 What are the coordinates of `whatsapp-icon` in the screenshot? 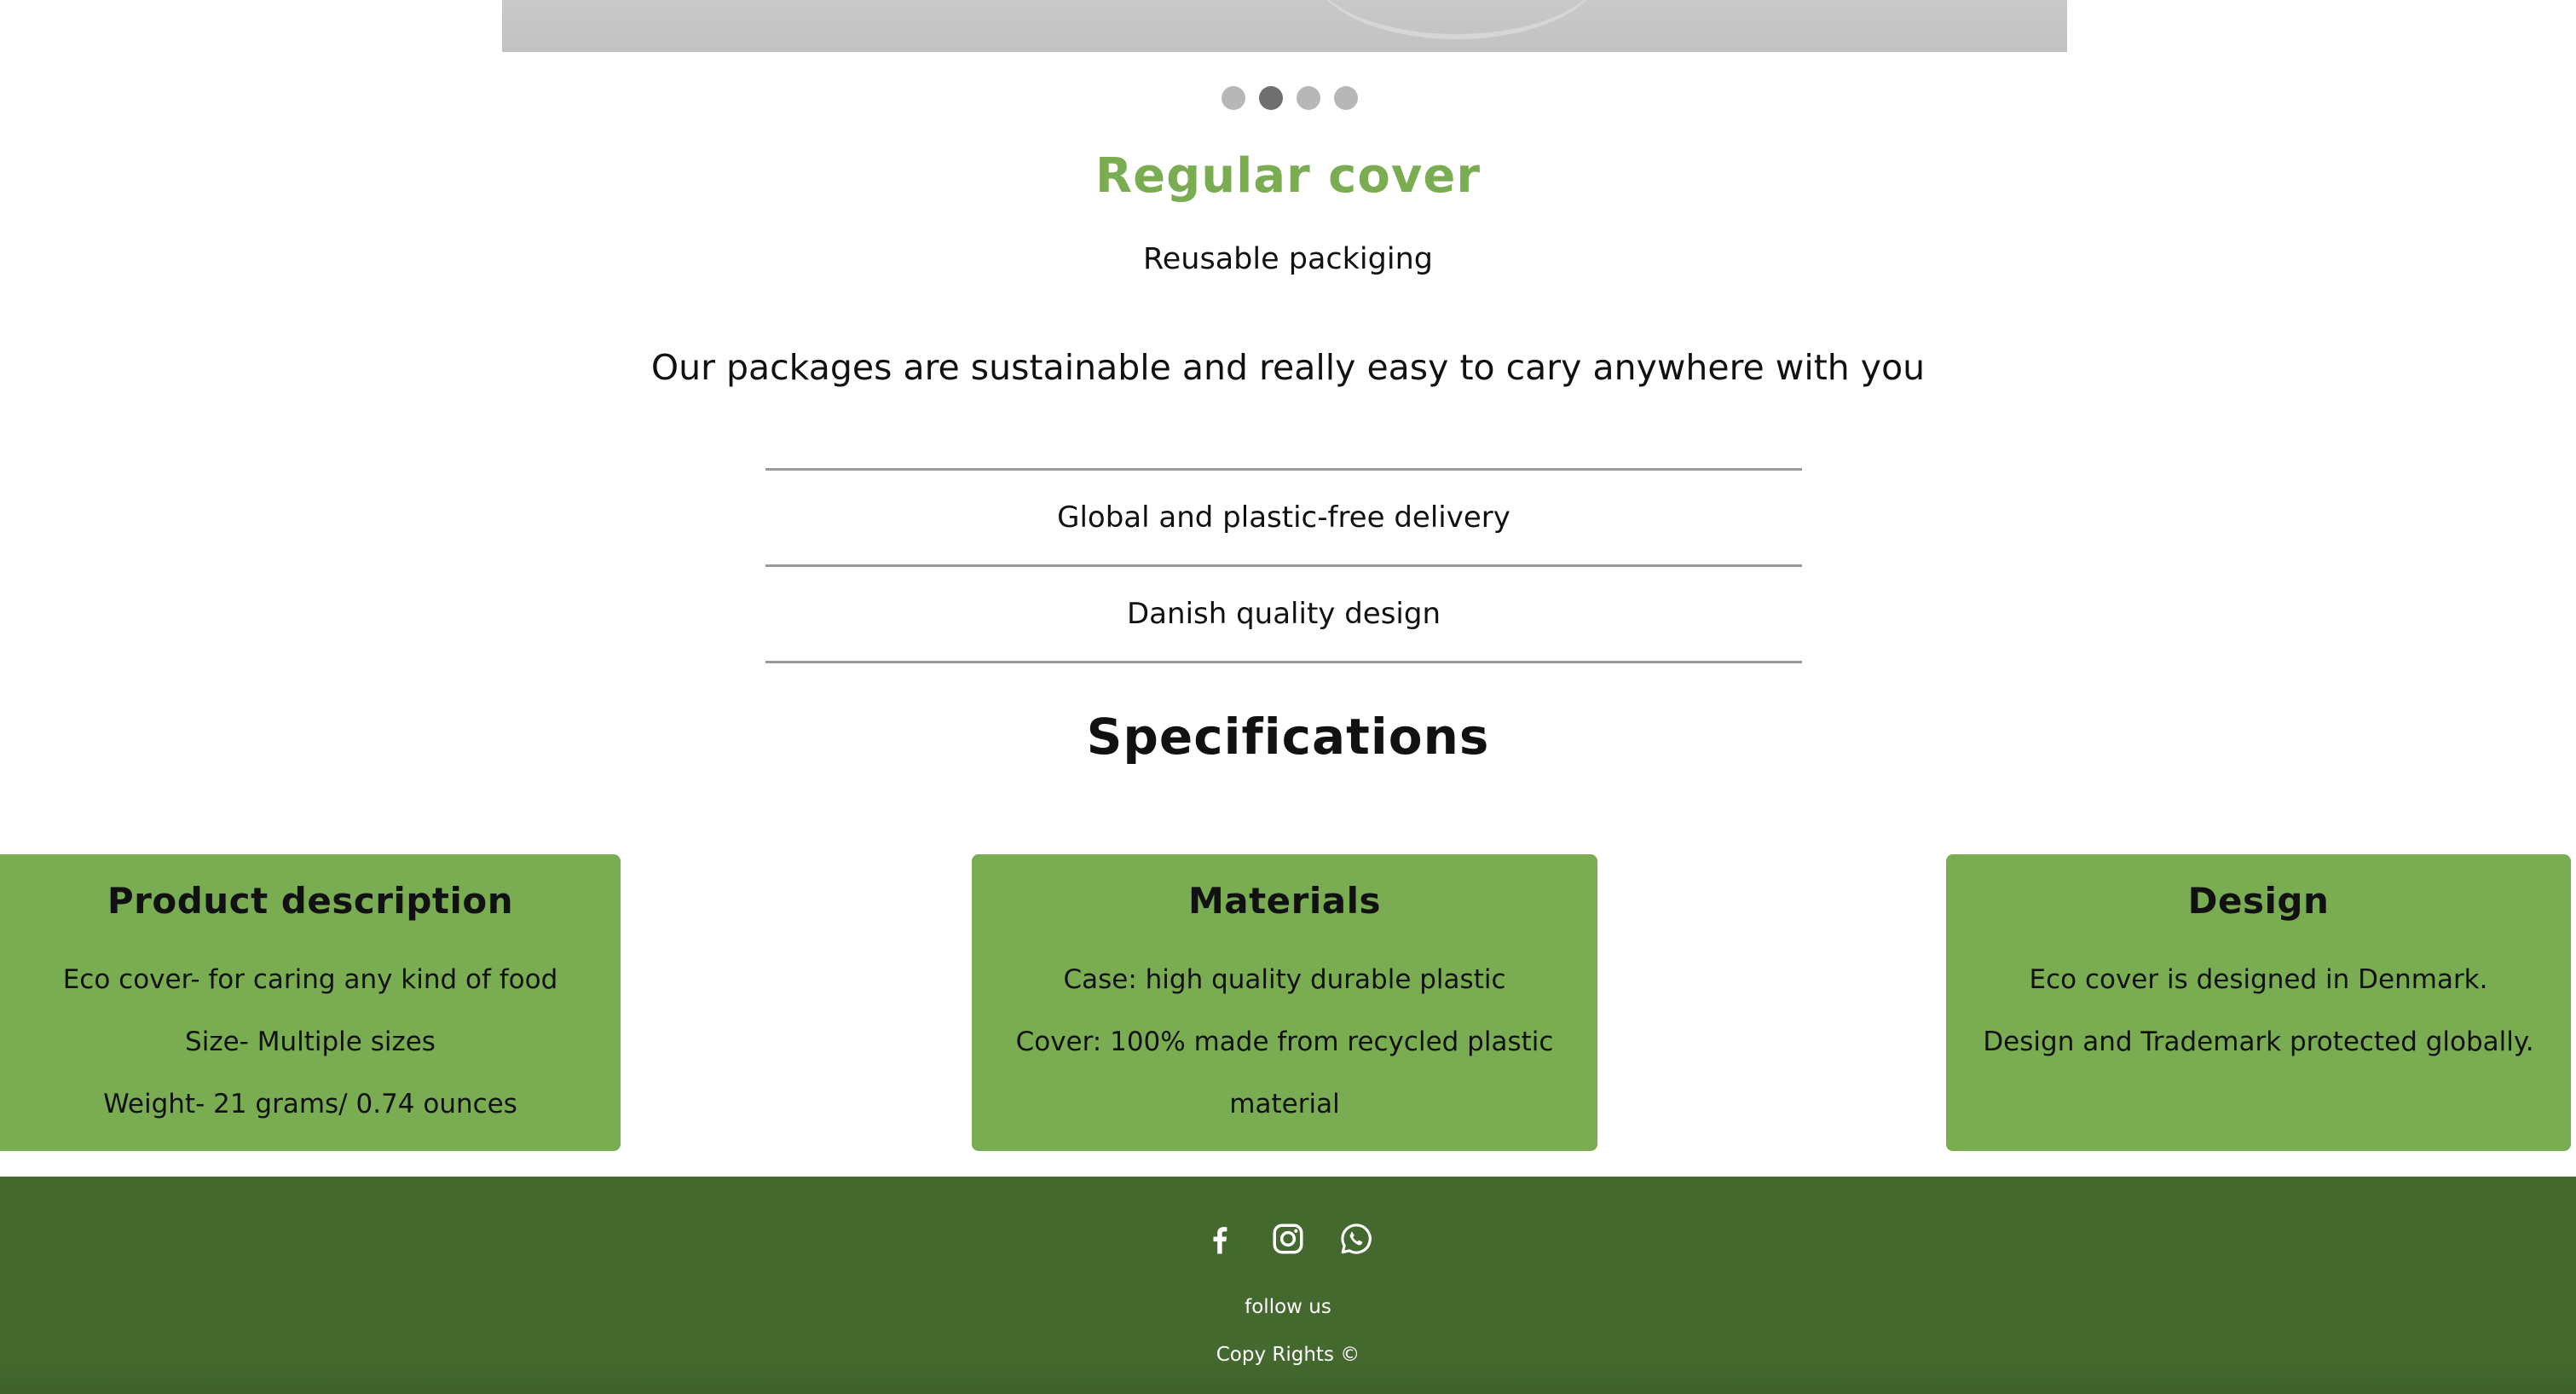 It's located at (1356, 1239).